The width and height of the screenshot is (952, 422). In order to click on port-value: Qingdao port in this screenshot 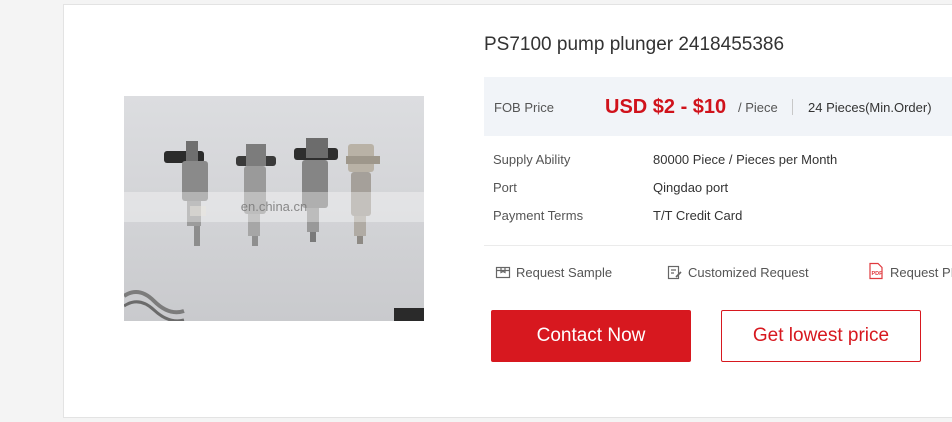, I will do `click(691, 187)`.